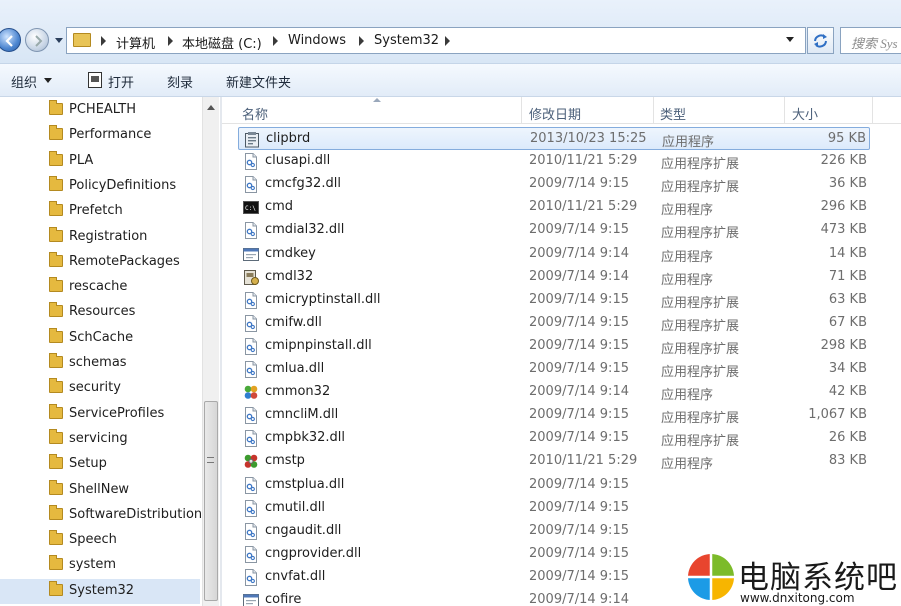  Describe the element at coordinates (135, 42) in the screenshot. I see `breadcrumb-computer: 计算机` at that location.